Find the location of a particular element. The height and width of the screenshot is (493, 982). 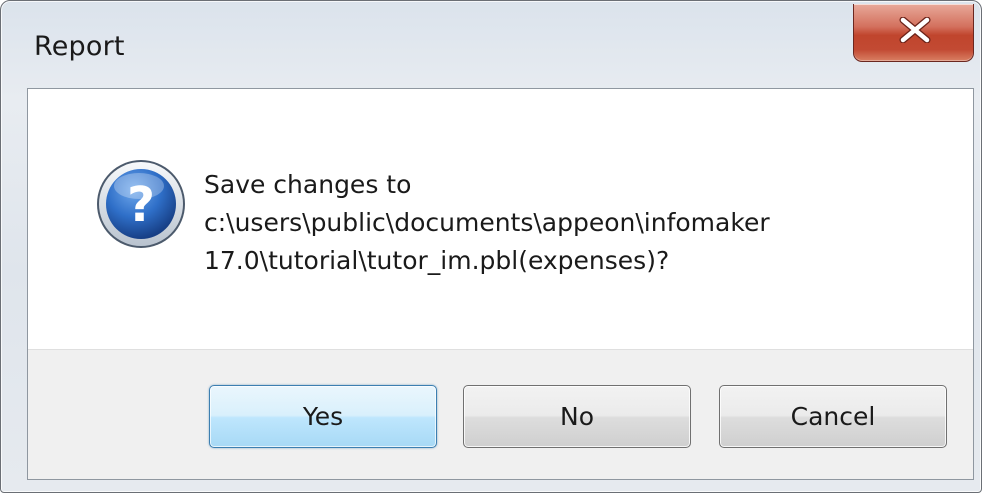

no-button: No is located at coordinates (577, 416).